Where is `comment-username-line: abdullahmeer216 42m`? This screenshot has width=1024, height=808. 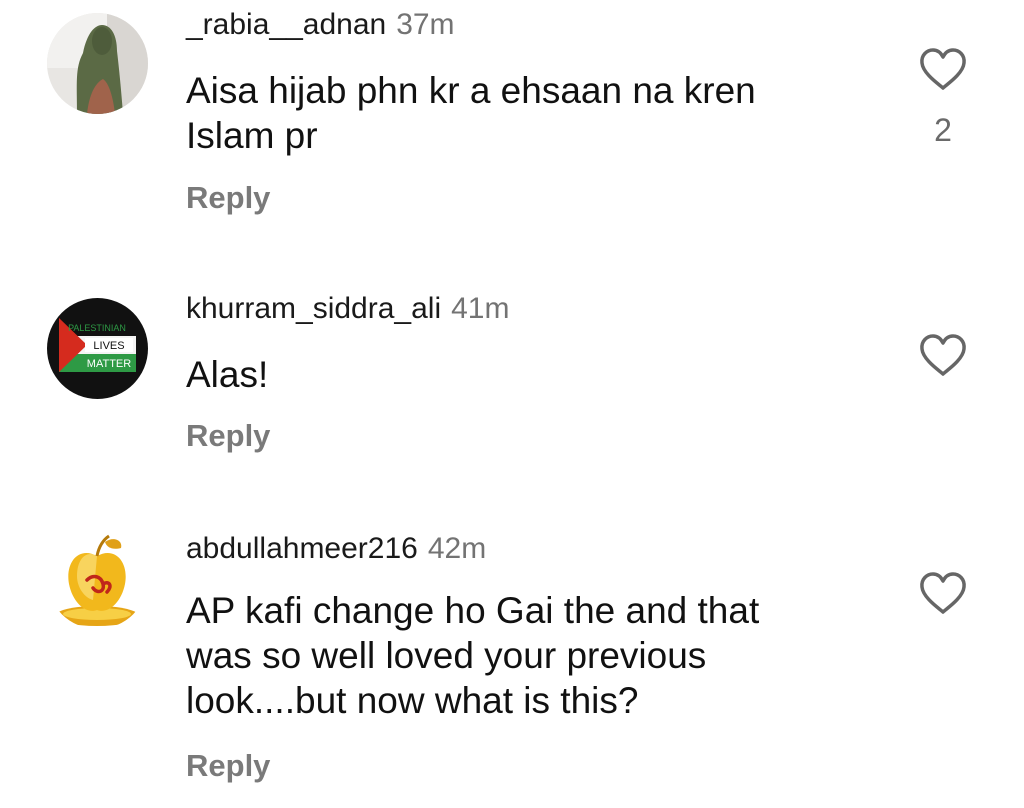
comment-username-line: abdullahmeer216 42m is located at coordinates (336, 549).